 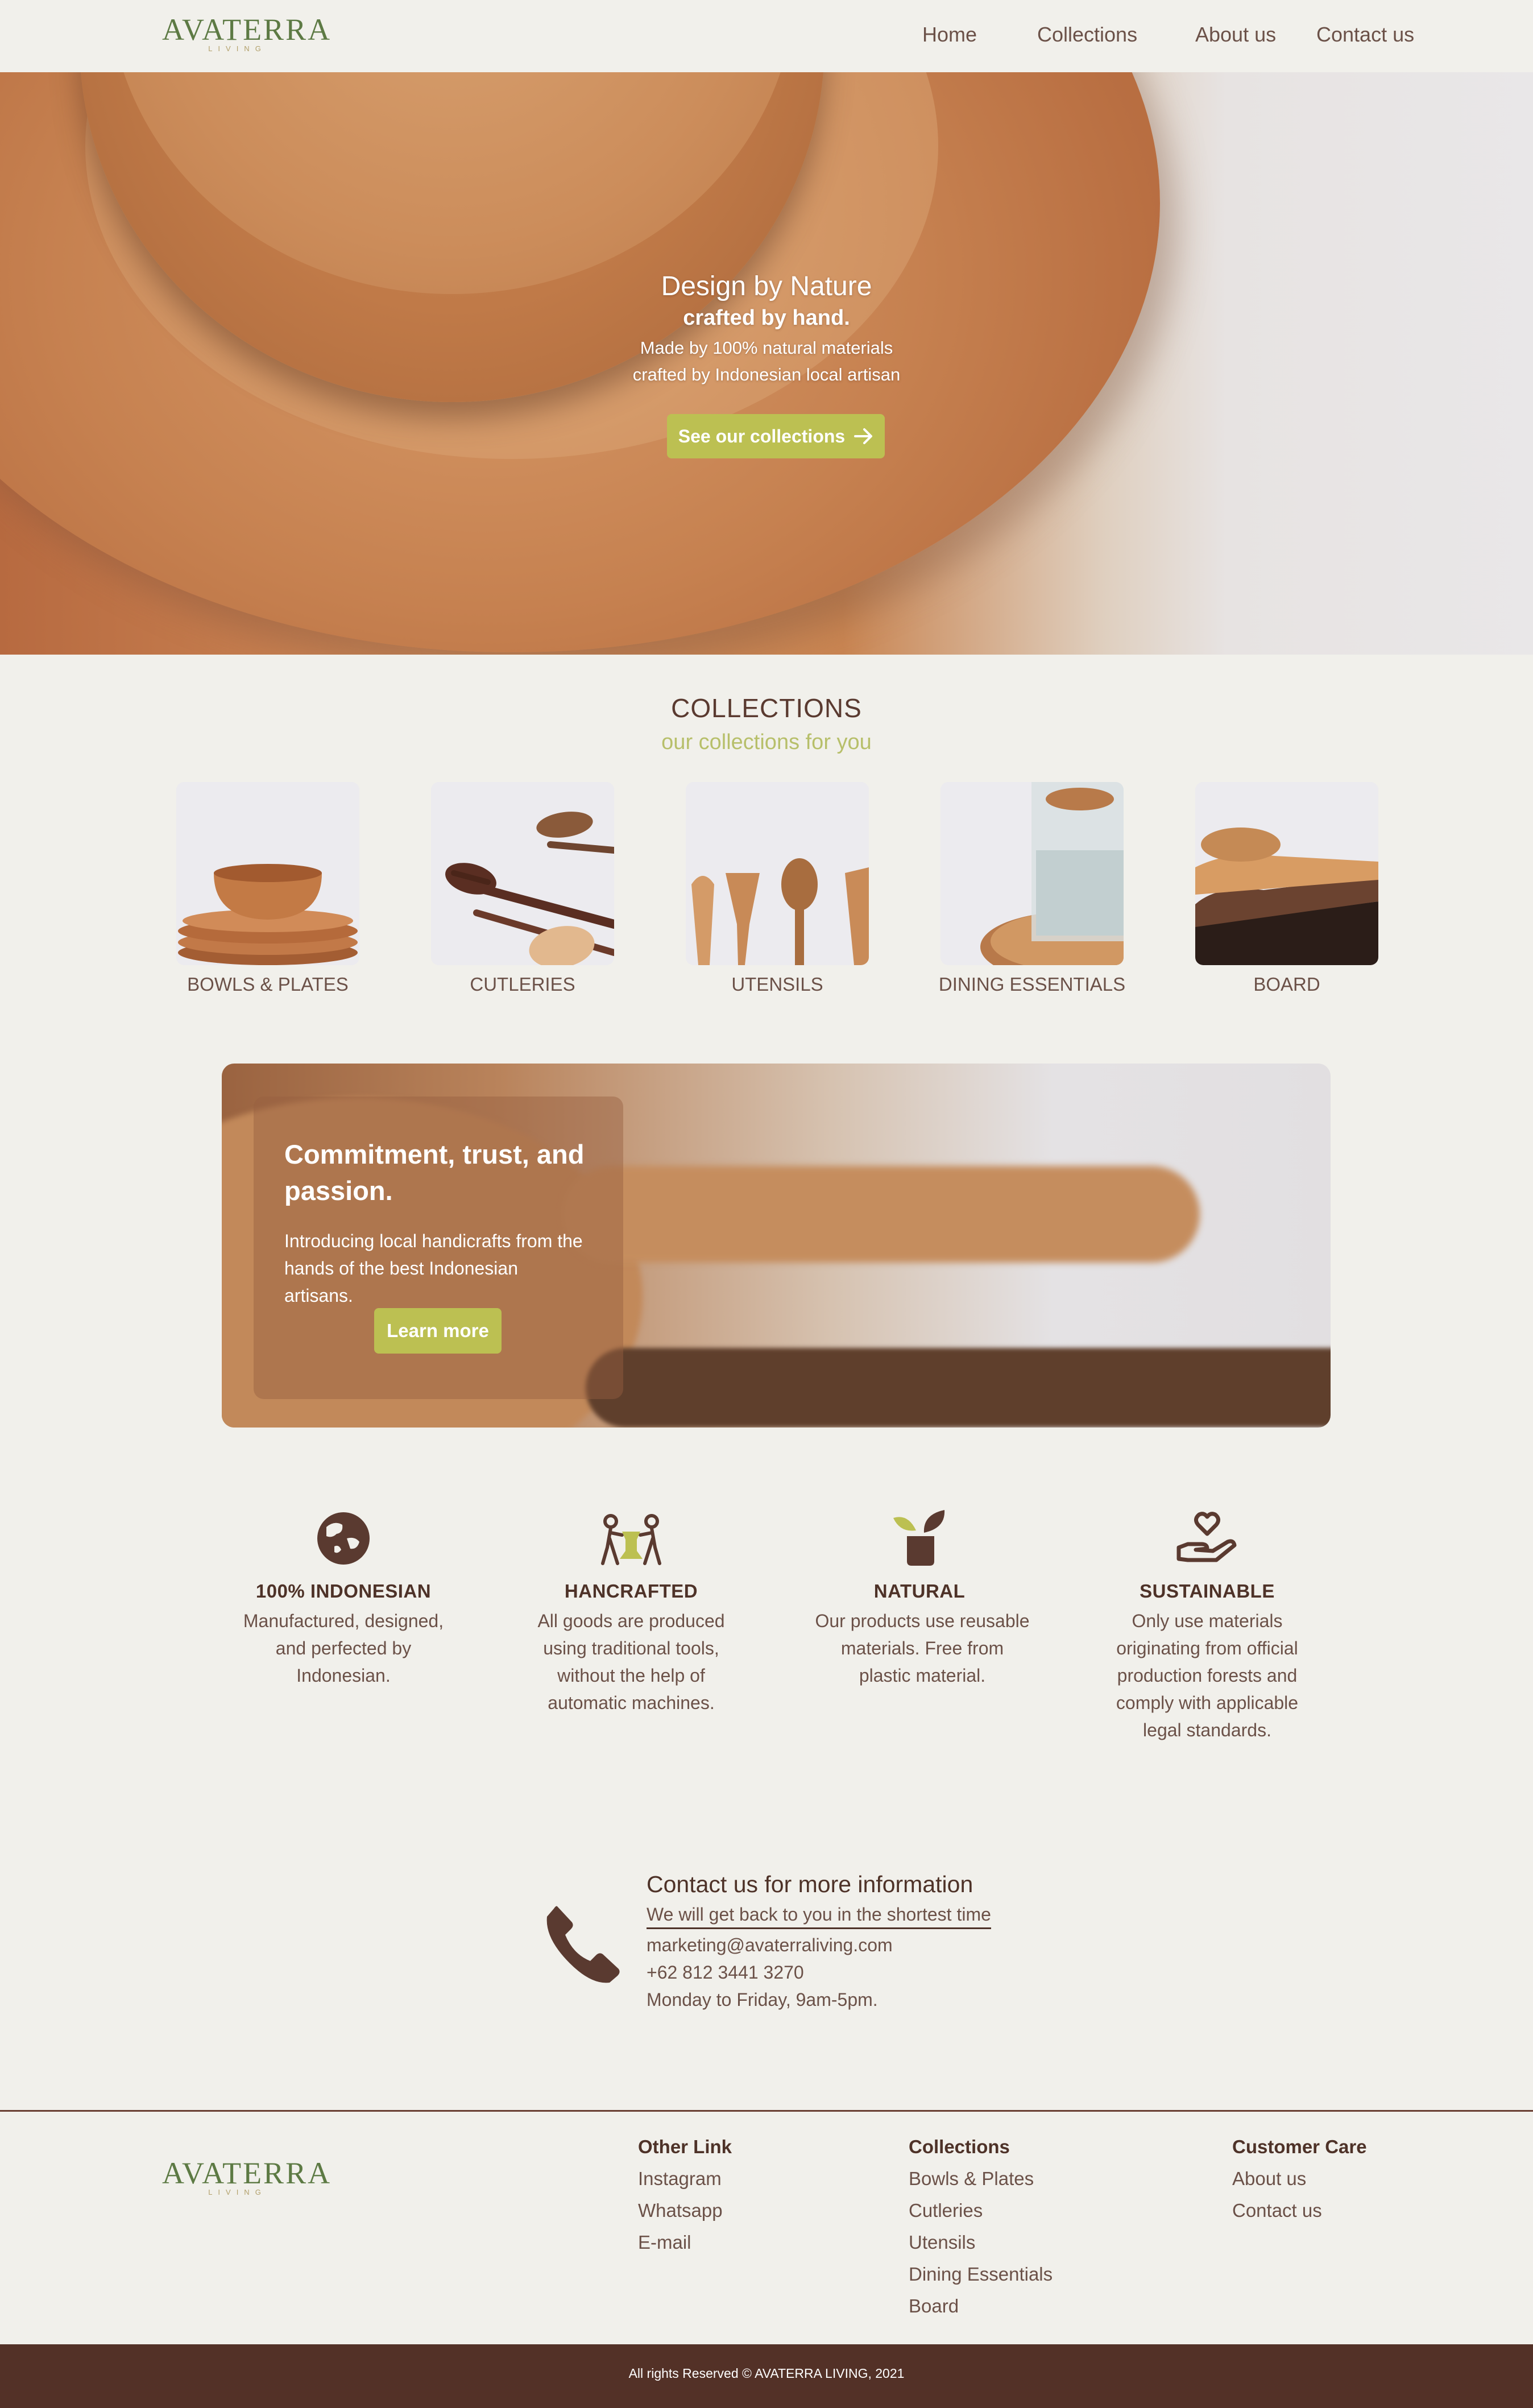 I want to click on footer-brand-logo: AVATERRA LIVING, so click(x=247, y=2176).